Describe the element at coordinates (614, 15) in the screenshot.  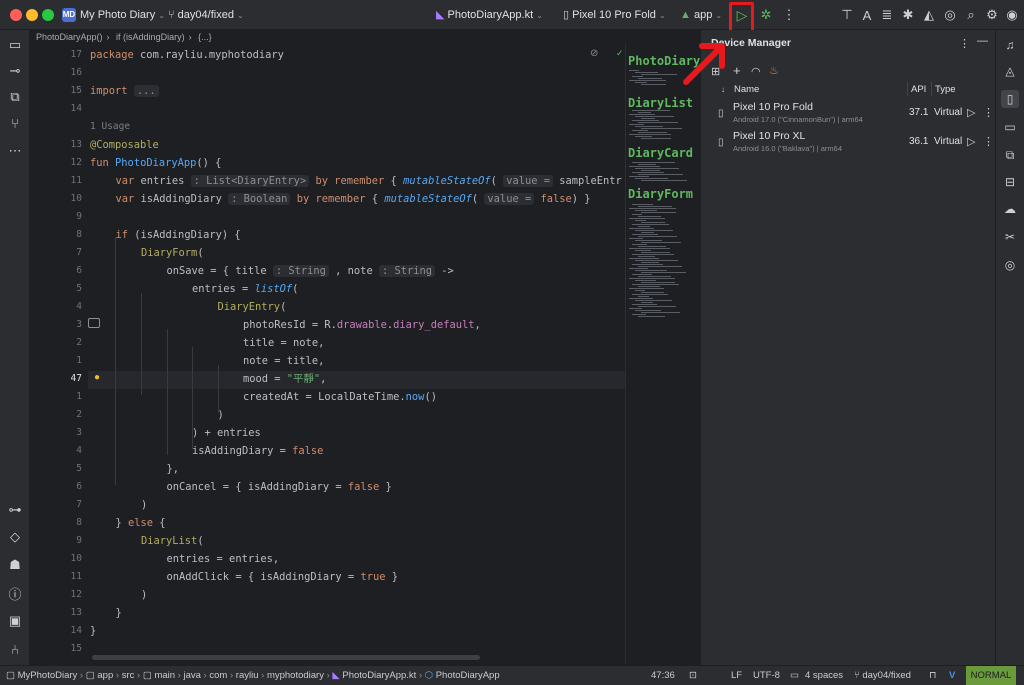
I see `device-selector: ▯ Pixel 10 Pro Fold ⌄` at that location.